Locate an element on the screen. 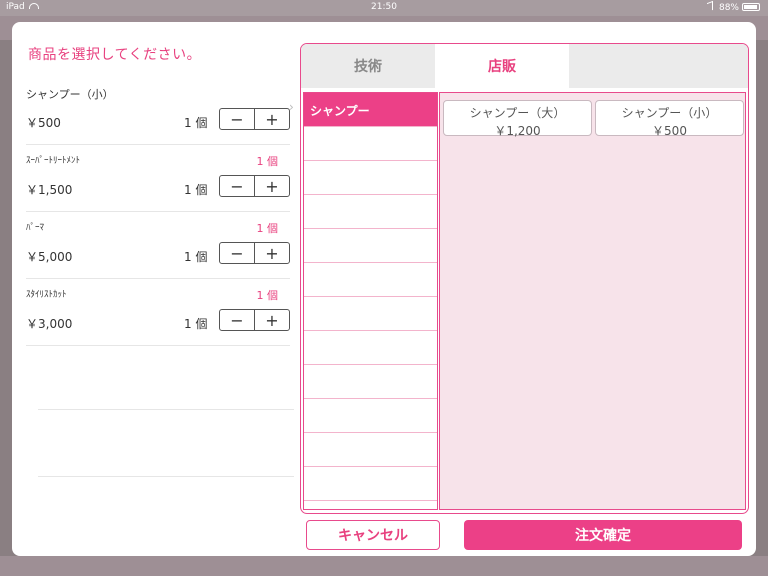  status-bar-right: 88% is located at coordinates (733, 6).